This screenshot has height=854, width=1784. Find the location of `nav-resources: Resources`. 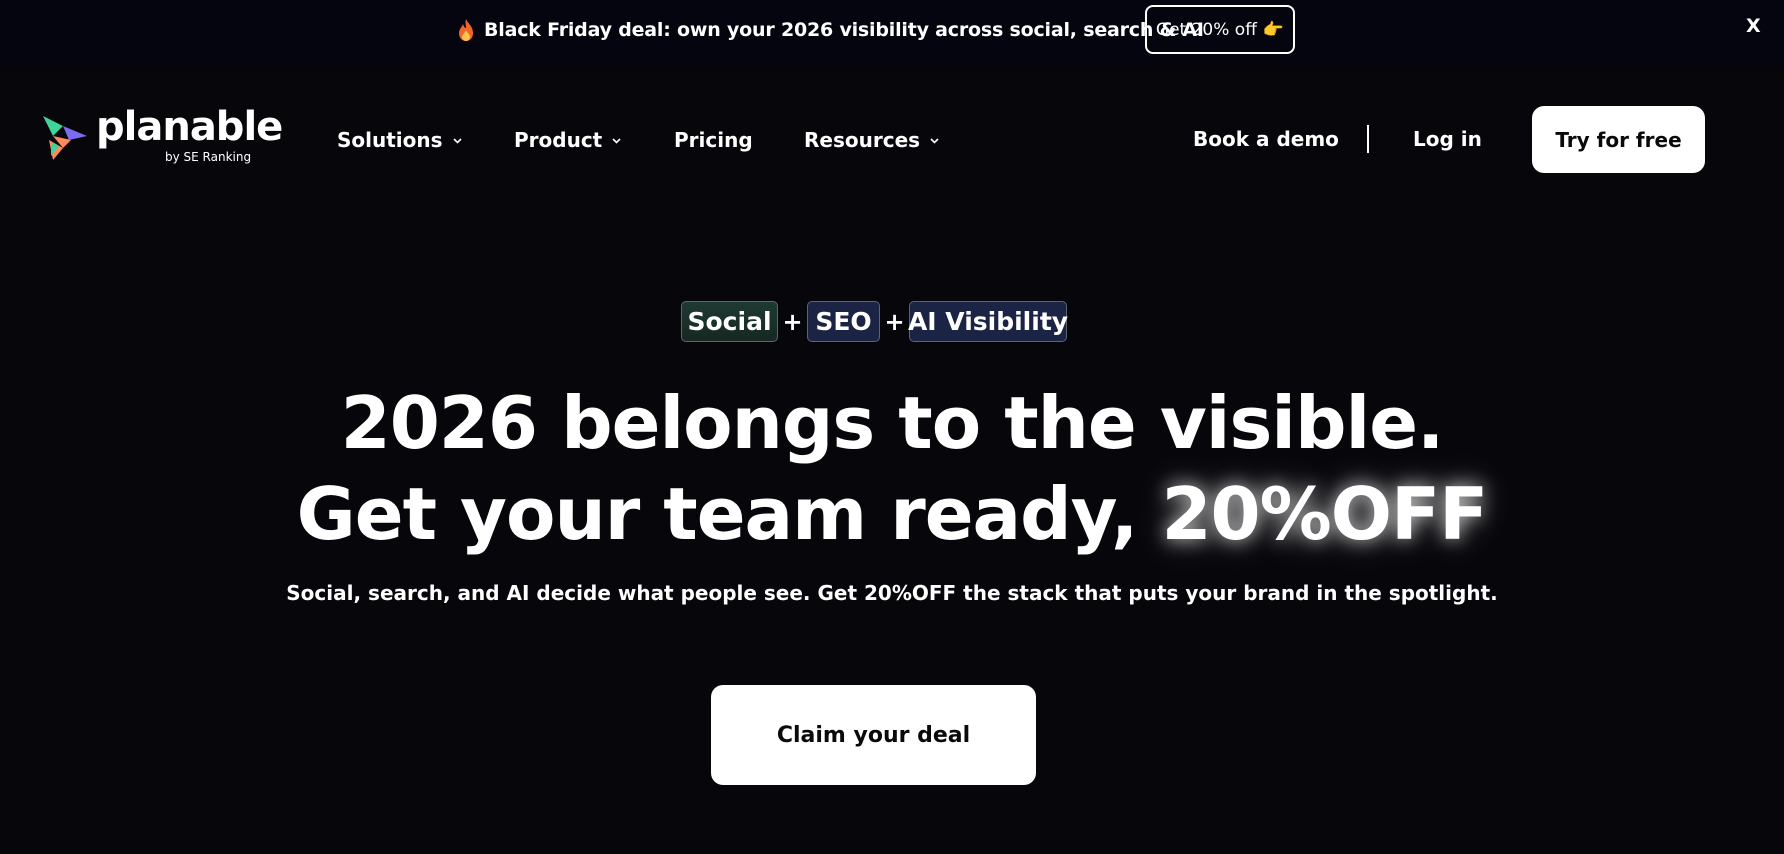

nav-resources: Resources is located at coordinates (872, 140).